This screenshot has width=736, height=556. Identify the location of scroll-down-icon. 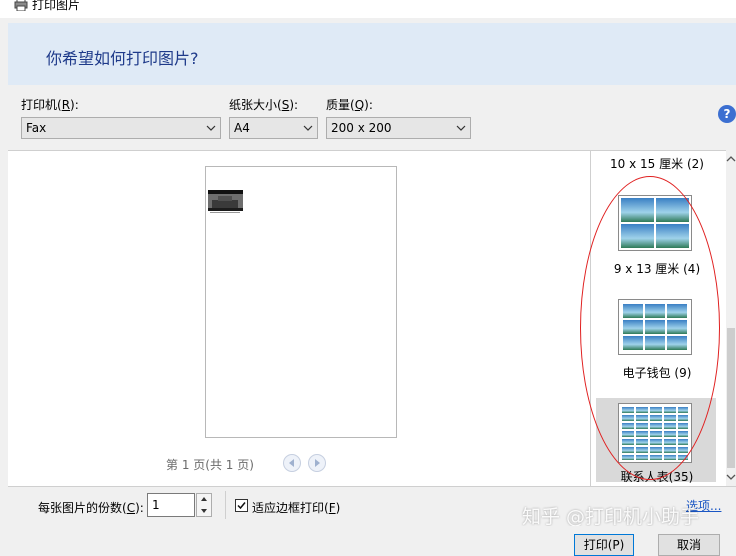
(731, 477).